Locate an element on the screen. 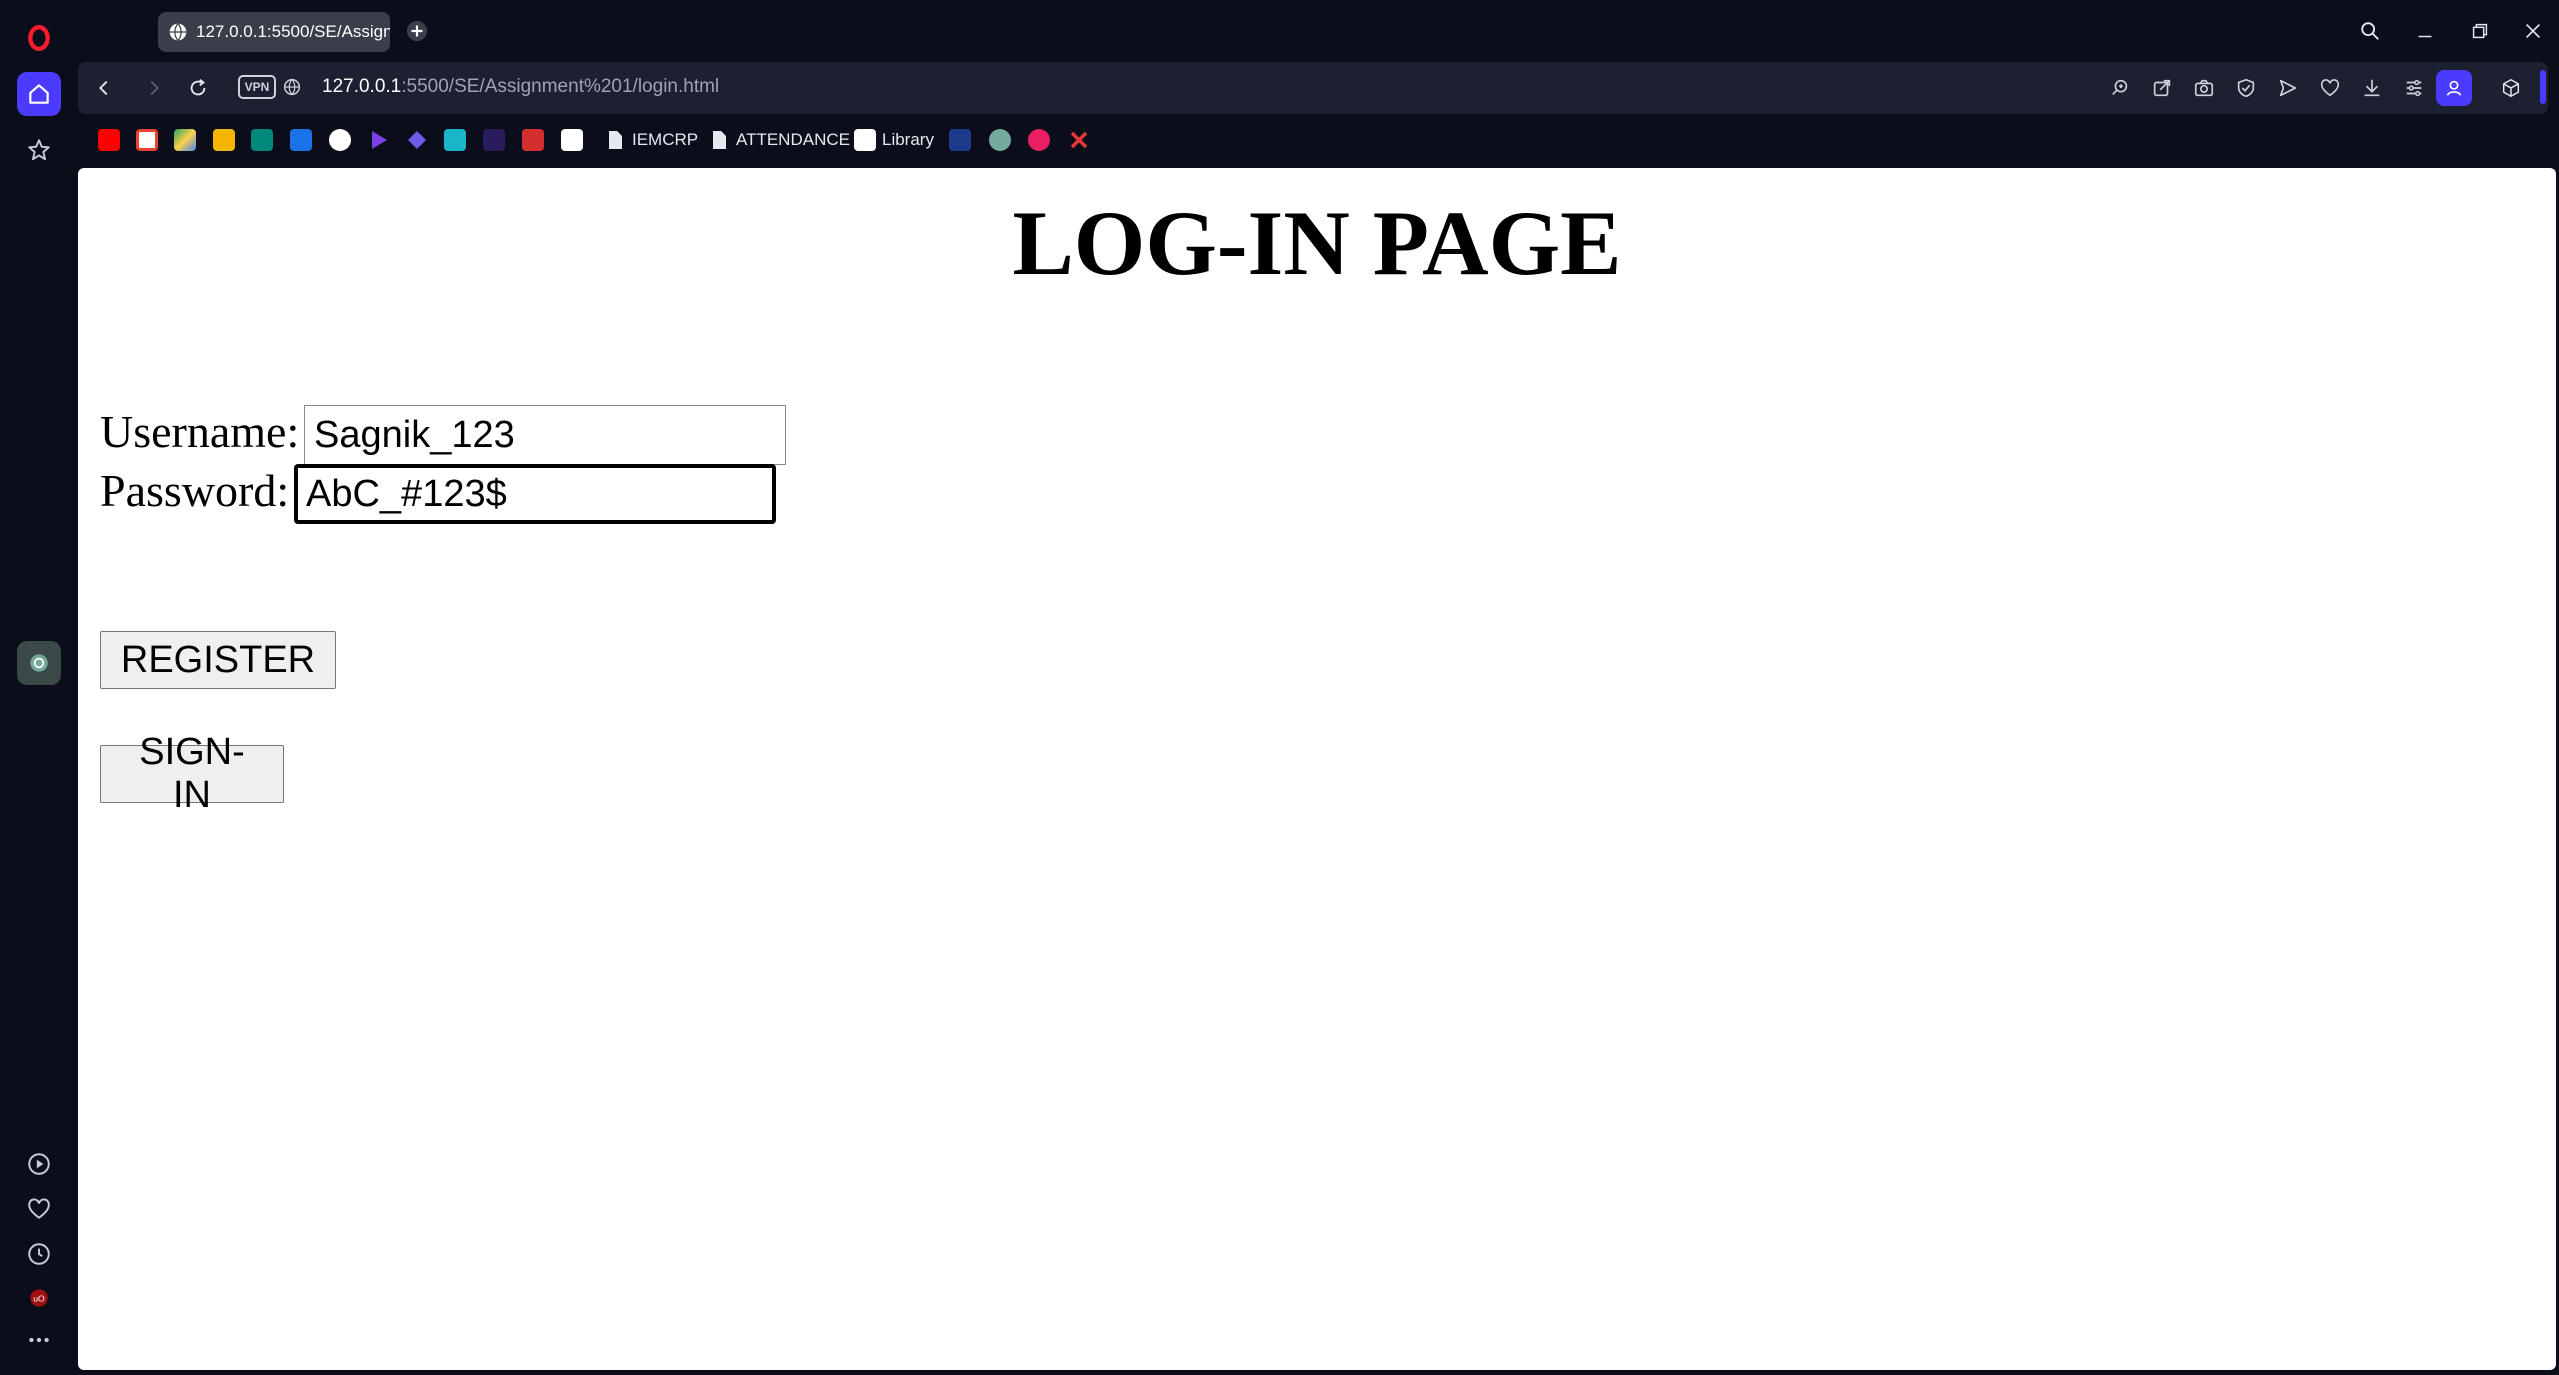  zoom-icon is located at coordinates (2120, 88).